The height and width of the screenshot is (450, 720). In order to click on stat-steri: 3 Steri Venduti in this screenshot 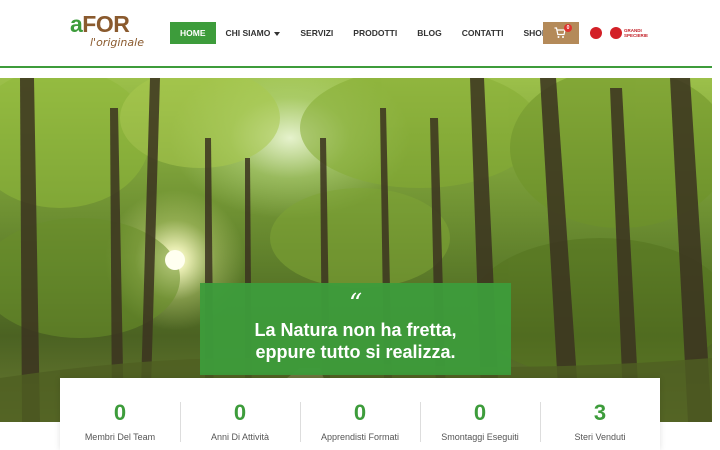, I will do `click(600, 414)`.